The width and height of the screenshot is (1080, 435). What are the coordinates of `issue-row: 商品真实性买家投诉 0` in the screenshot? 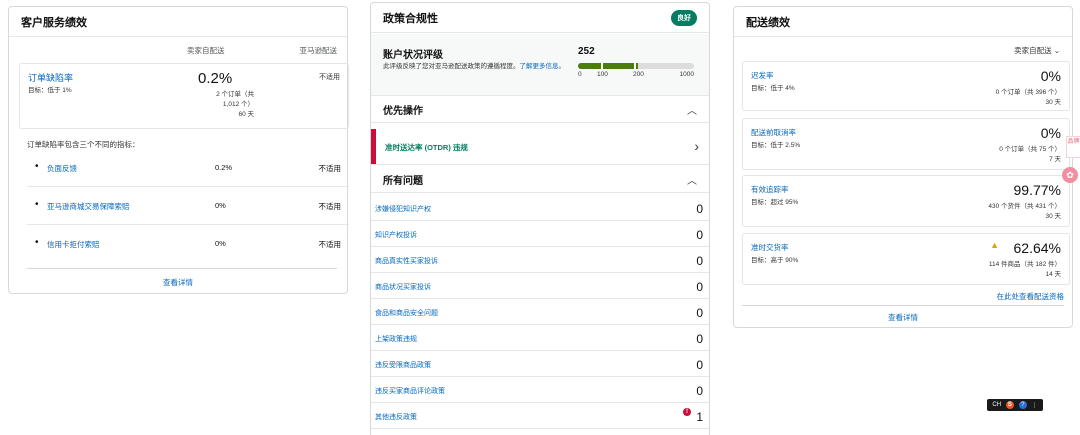 It's located at (540, 260).